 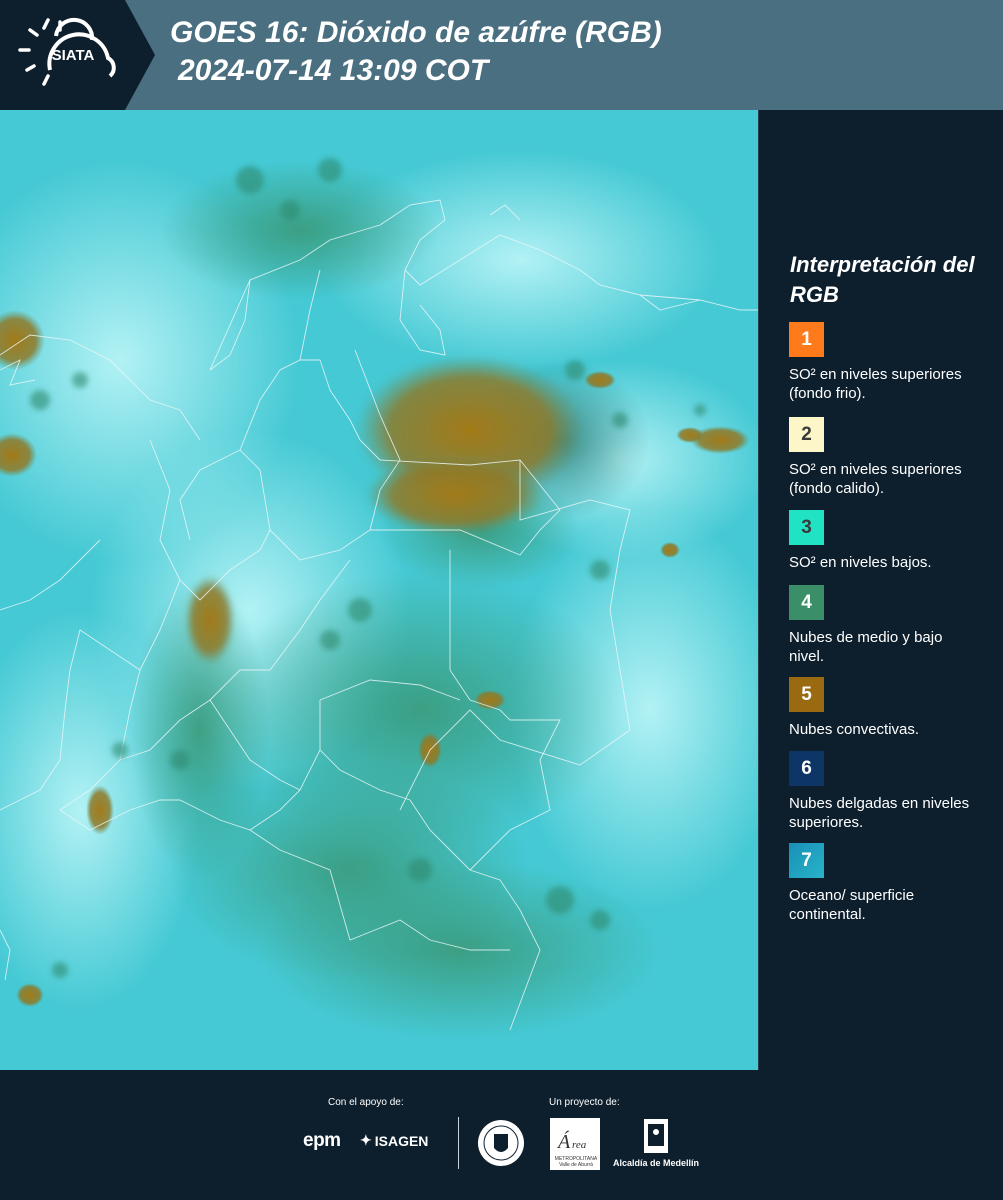 What do you see at coordinates (656, 1163) in the screenshot?
I see `alcaldia-label: Alcaldía de Medellín` at bounding box center [656, 1163].